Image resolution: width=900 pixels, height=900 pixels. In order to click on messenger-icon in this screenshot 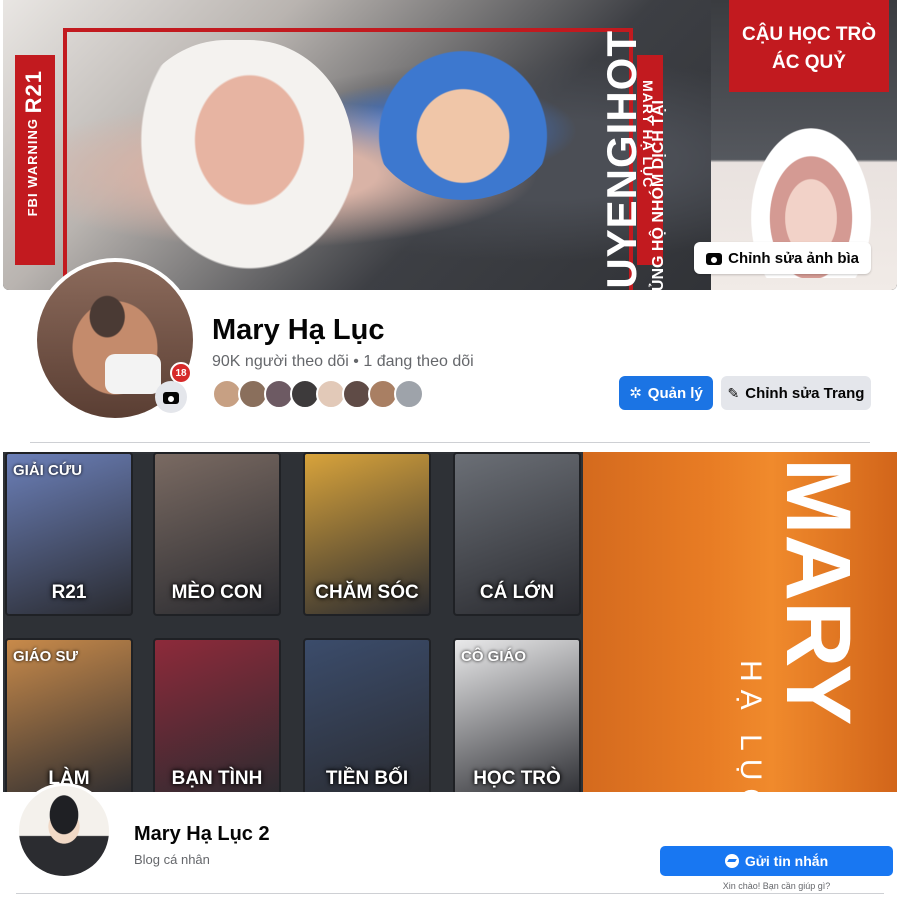, I will do `click(731, 861)`.